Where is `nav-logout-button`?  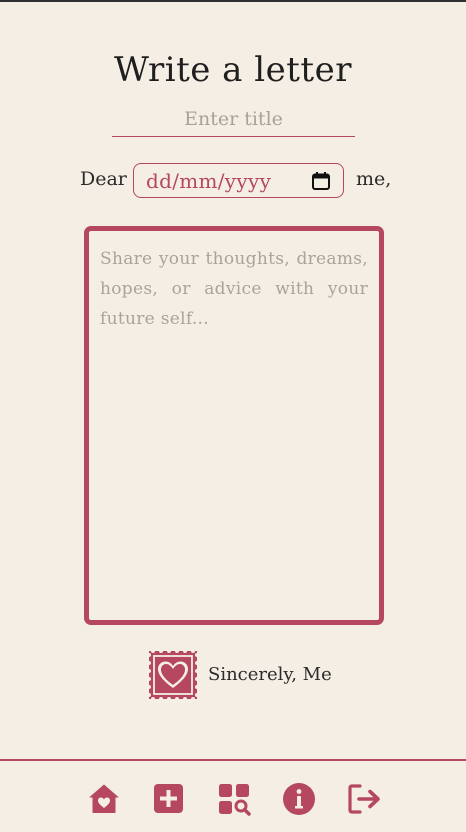
nav-logout-button is located at coordinates (364, 799).